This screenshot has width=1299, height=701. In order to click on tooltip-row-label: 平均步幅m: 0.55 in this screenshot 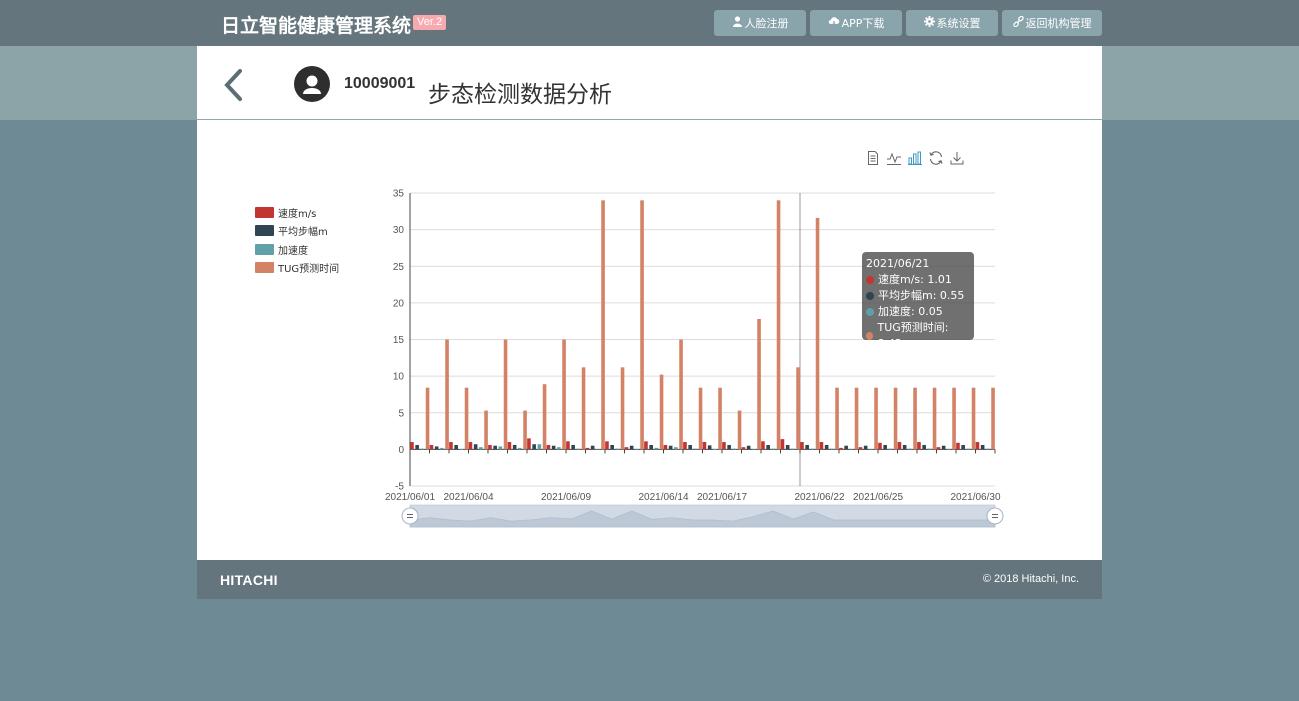, I will do `click(921, 295)`.